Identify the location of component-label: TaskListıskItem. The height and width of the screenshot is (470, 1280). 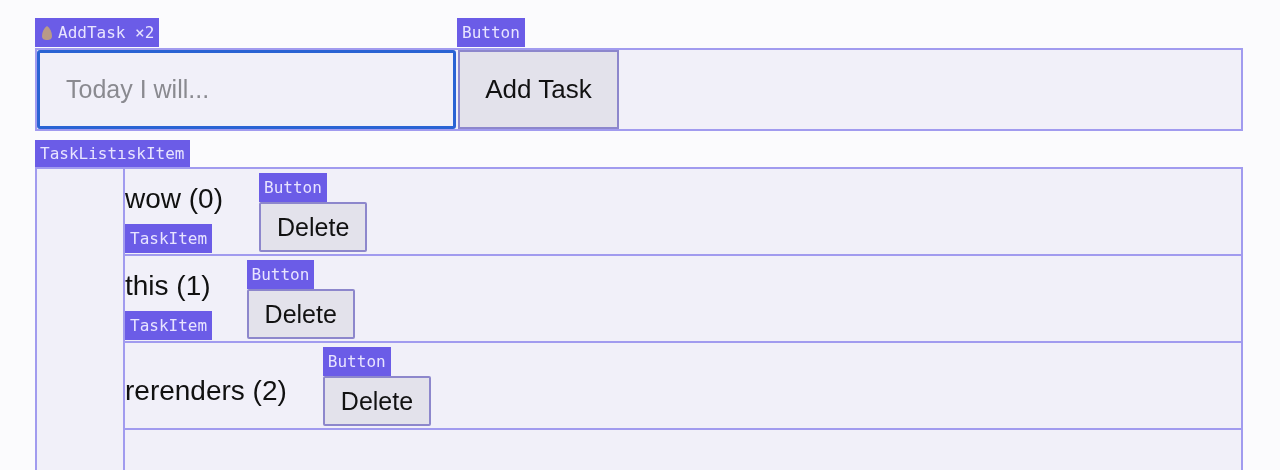
(112, 153).